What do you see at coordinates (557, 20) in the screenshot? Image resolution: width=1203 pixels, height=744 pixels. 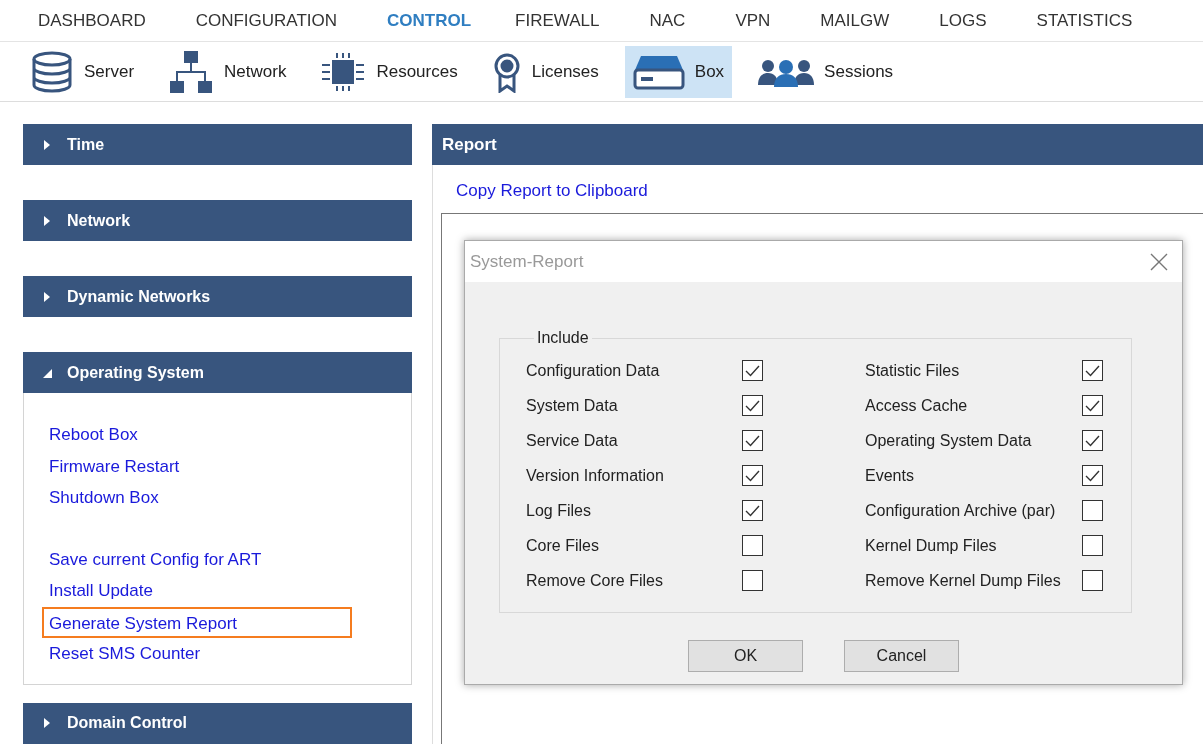 I see `nav-tab: FIREWALL` at bounding box center [557, 20].